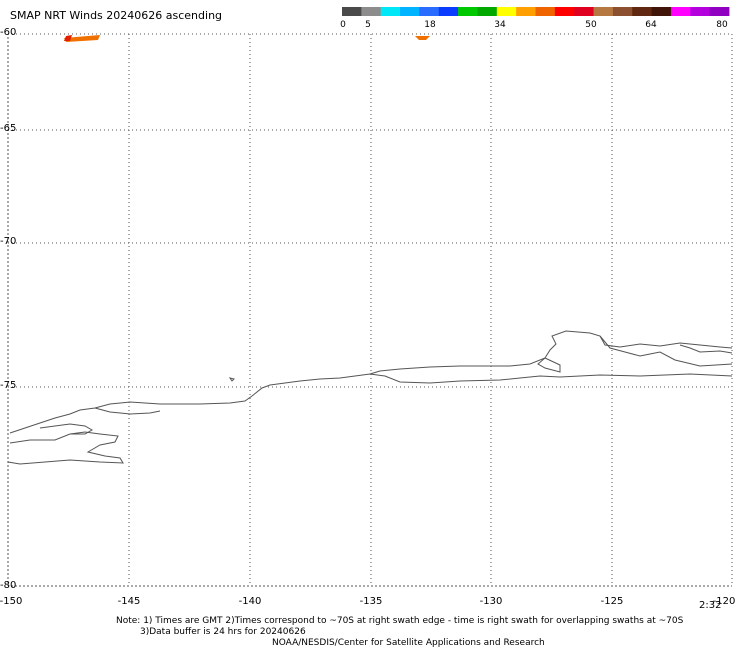  I want to click on lon-label: -145, so click(129, 601).